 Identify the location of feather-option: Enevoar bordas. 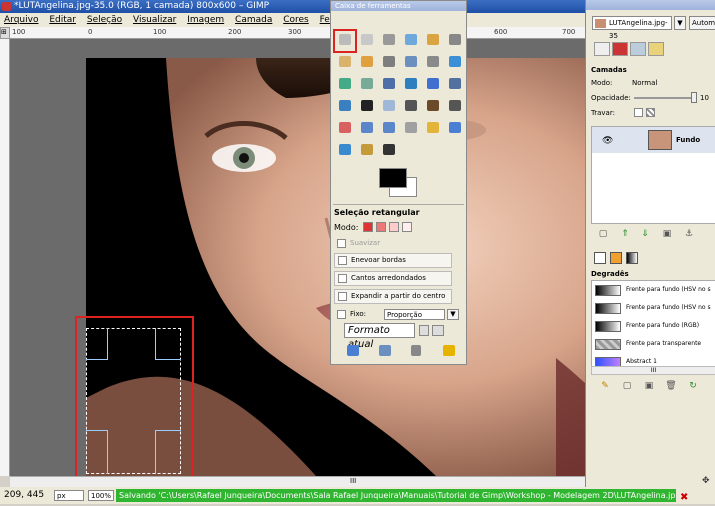
(393, 260).